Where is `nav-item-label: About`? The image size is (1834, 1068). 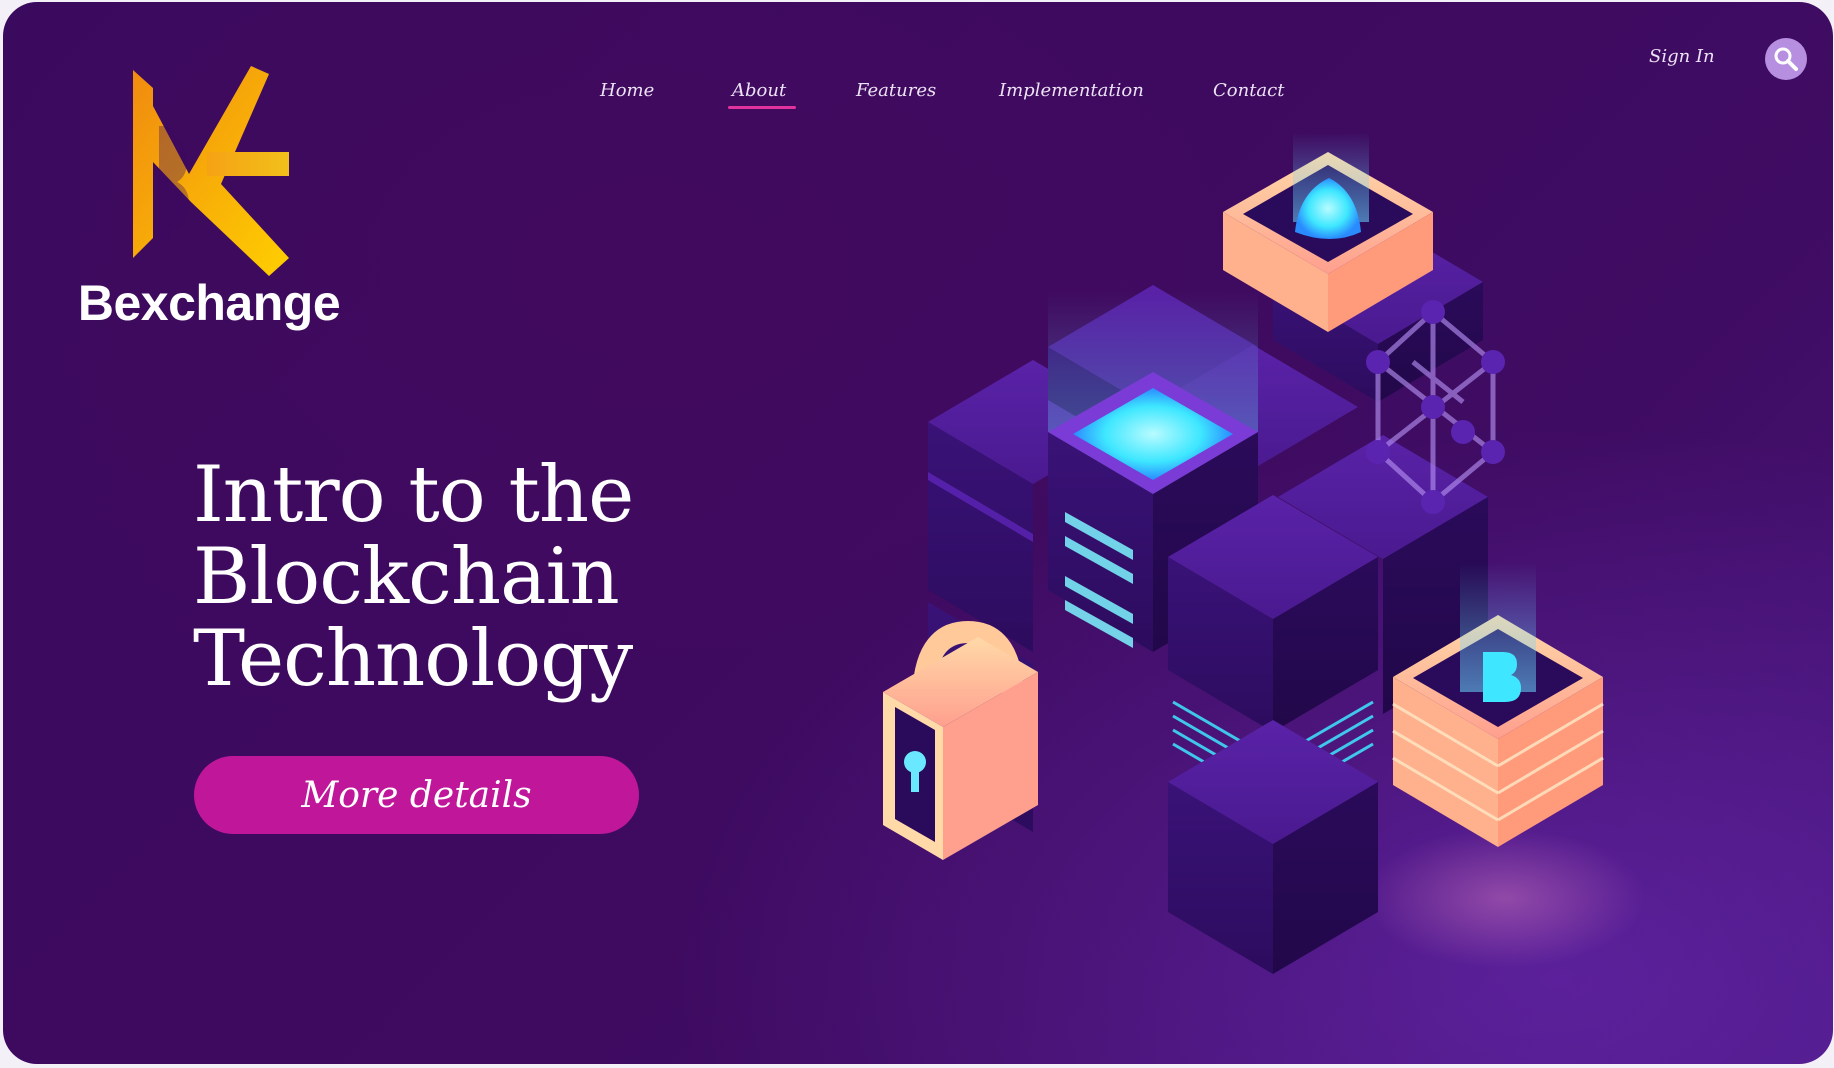 nav-item-label: About is located at coordinates (759, 90).